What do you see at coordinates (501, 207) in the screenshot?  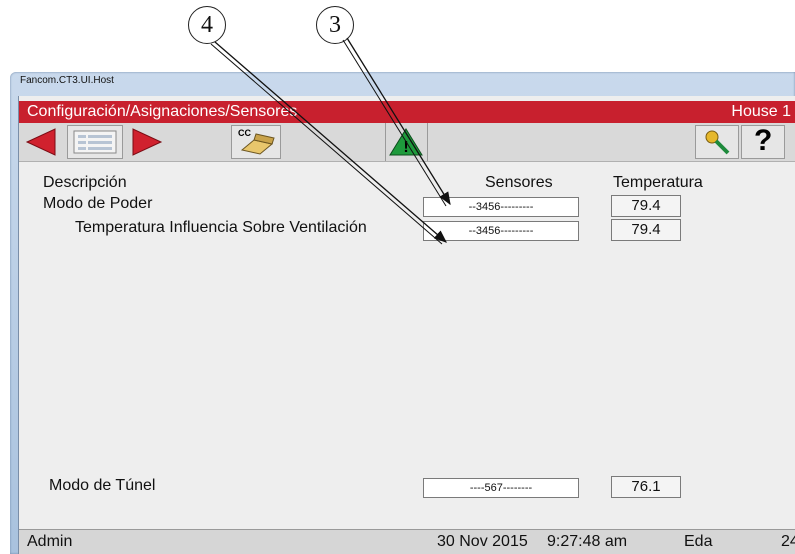 I see `sensor-field-power-mode: --3456---------` at bounding box center [501, 207].